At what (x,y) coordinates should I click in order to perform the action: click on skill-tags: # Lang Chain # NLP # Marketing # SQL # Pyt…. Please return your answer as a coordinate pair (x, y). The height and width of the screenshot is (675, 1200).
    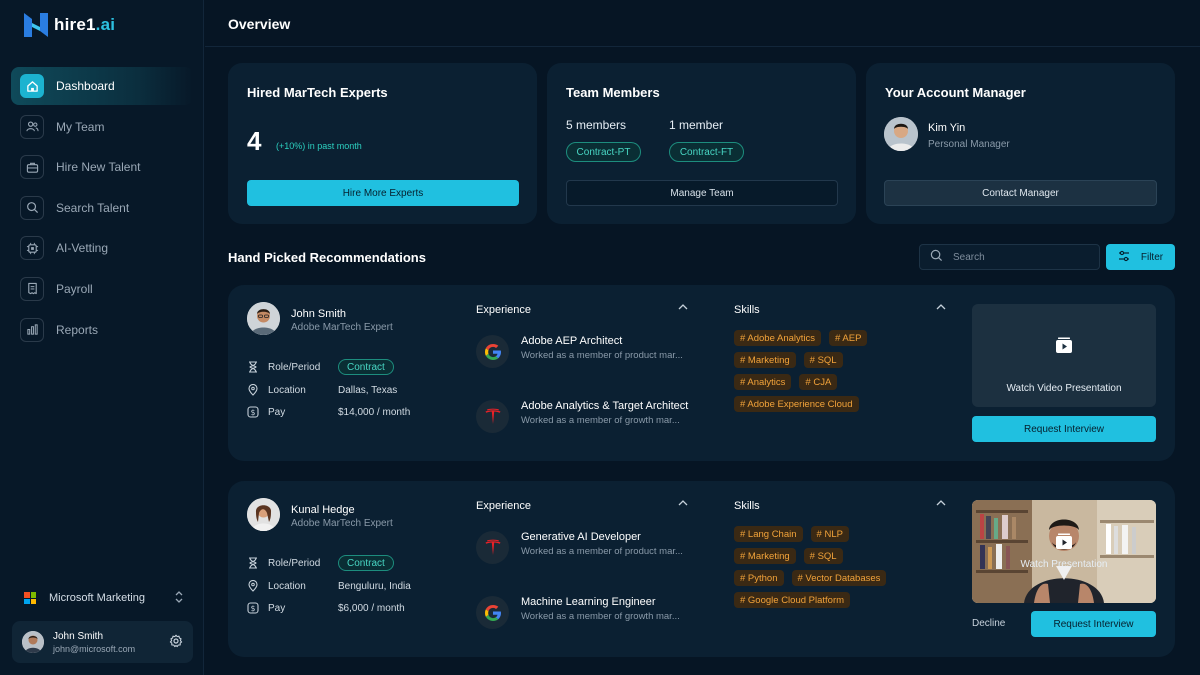
    Looking at the image, I should click on (829, 570).